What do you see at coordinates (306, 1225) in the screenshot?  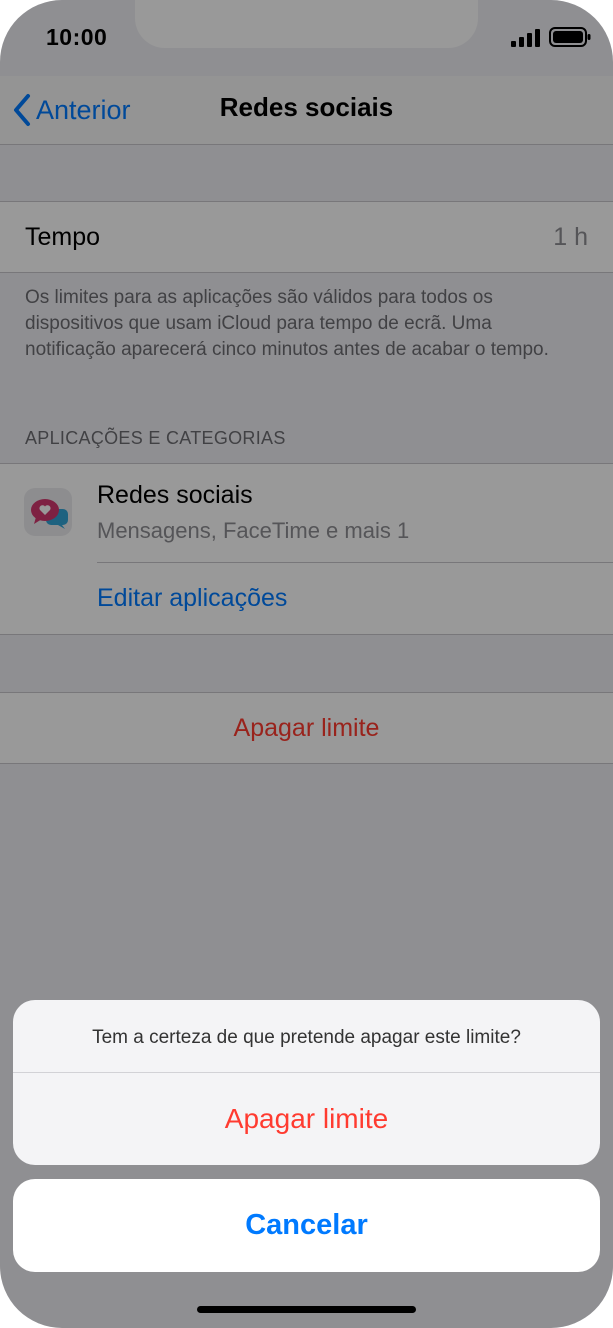 I see `cancel-button: Cancelar` at bounding box center [306, 1225].